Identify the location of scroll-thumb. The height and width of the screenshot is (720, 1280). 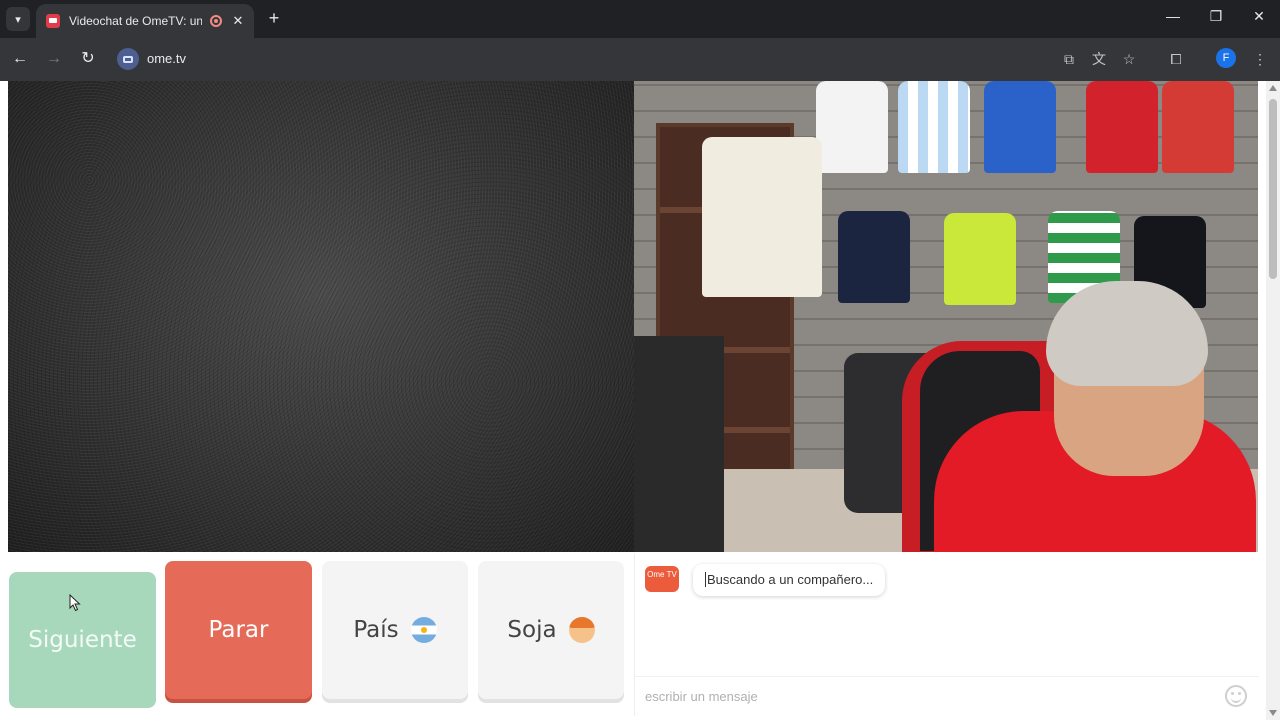
(1273, 189).